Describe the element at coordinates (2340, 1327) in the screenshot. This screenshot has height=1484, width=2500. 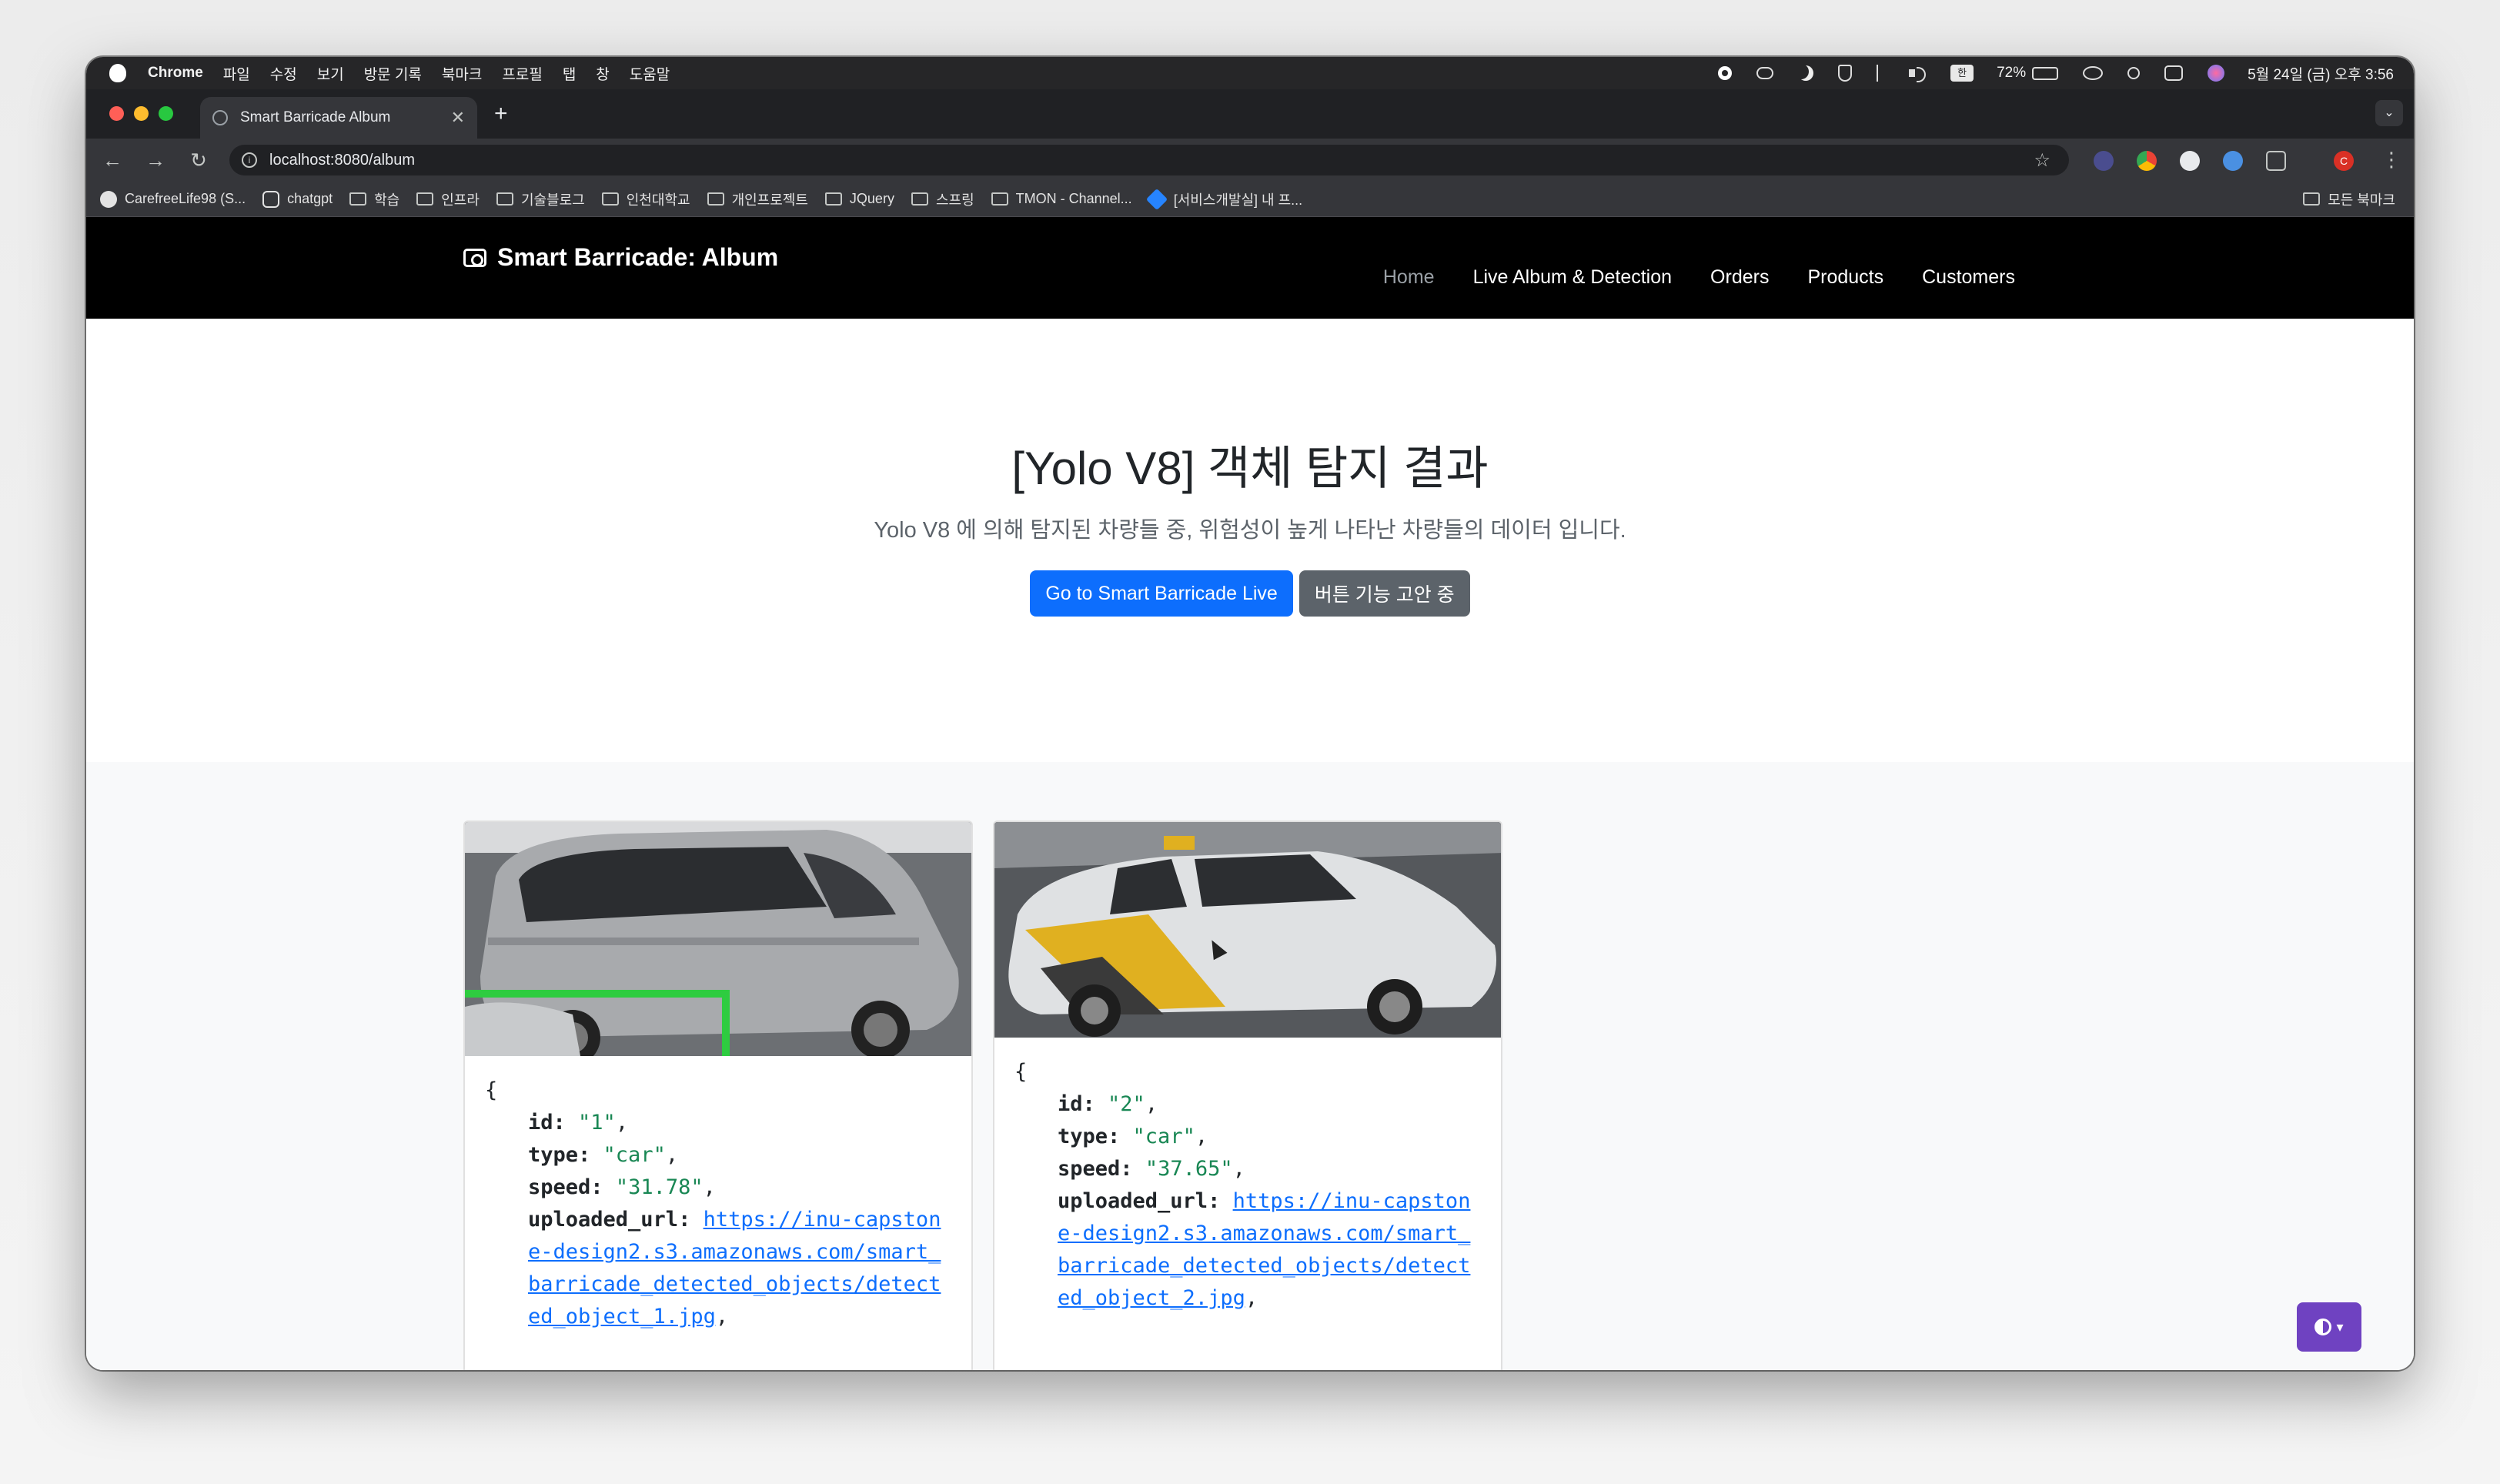
I see `chevron-down-icon: ▾` at that location.